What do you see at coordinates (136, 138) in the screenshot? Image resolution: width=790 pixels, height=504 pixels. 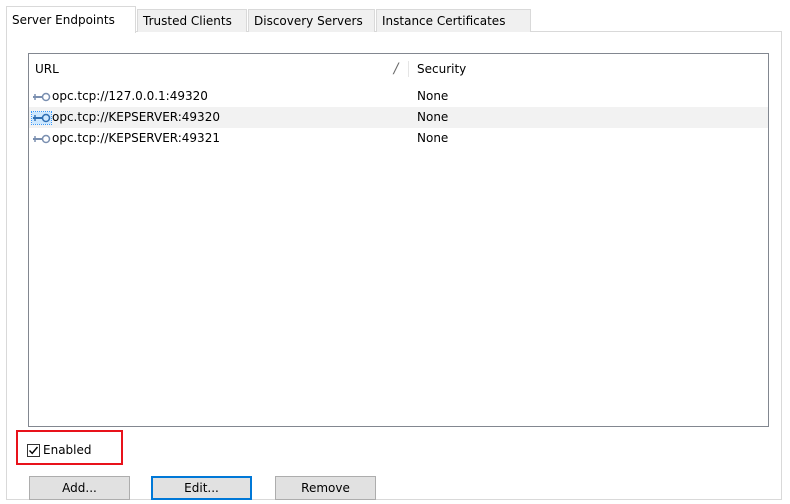 I see `endpoint-url: opc.tcp://KEPSERVER:49321` at bounding box center [136, 138].